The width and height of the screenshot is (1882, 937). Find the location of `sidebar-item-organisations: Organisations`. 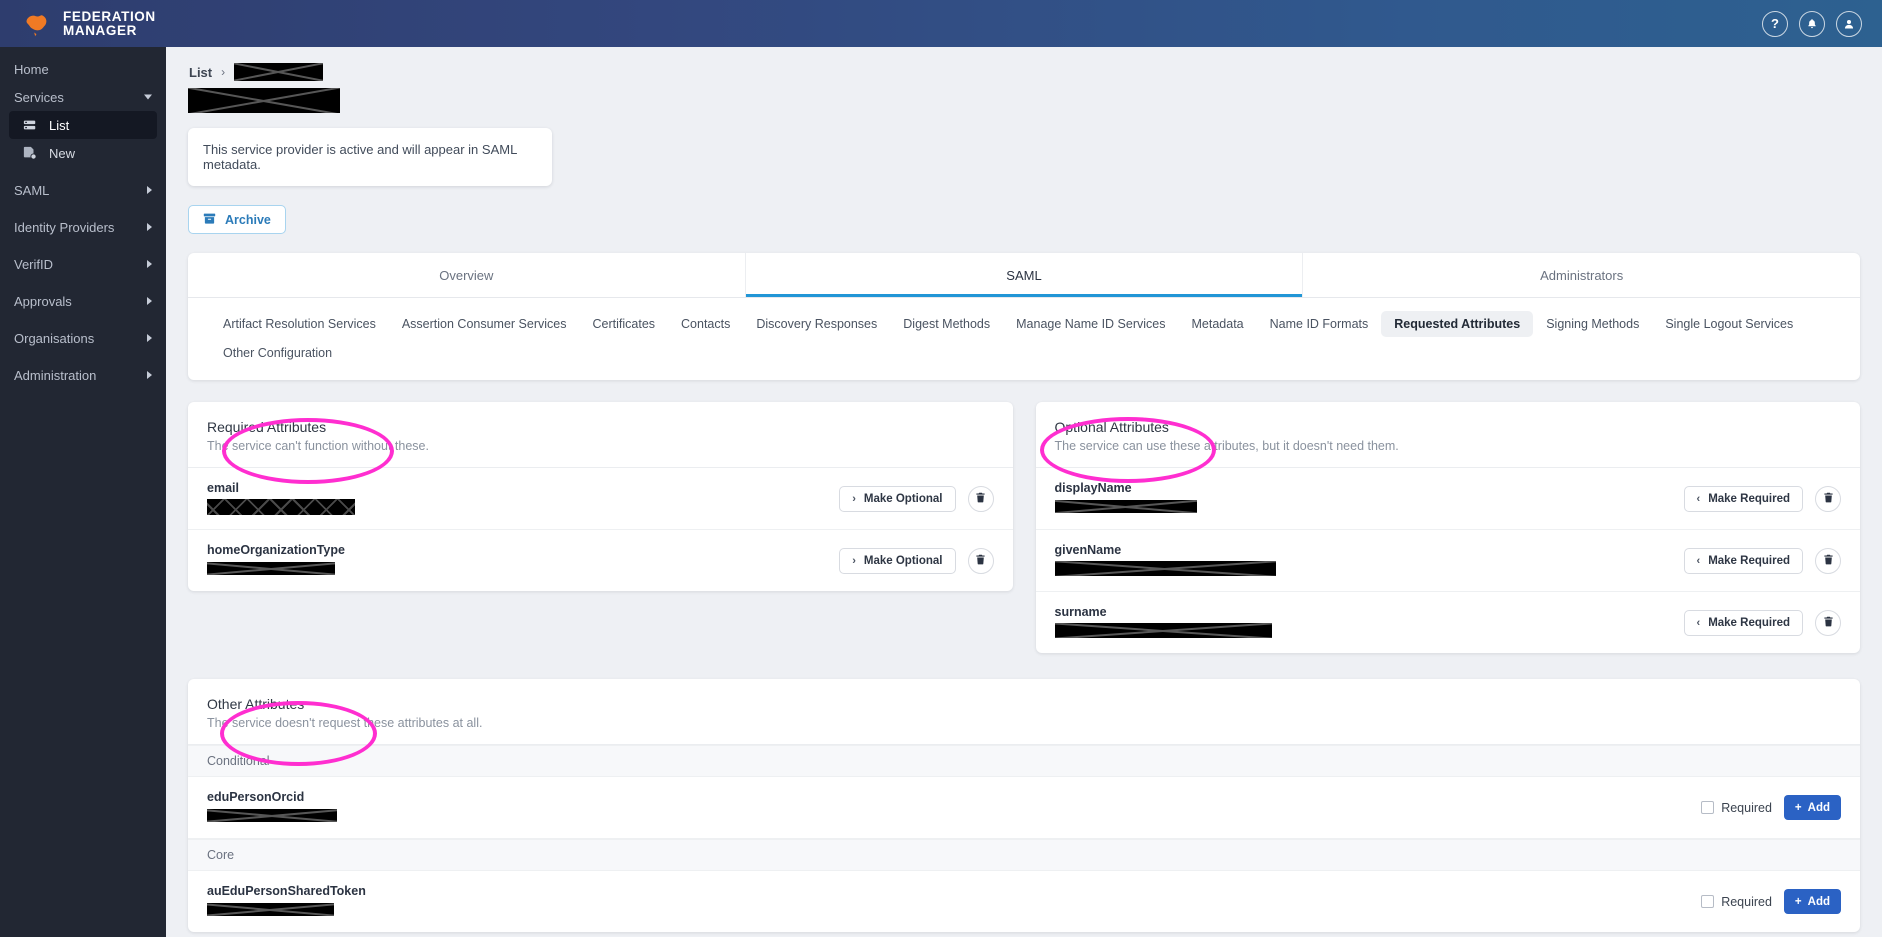

sidebar-item-organisations: Organisations is located at coordinates (83, 338).